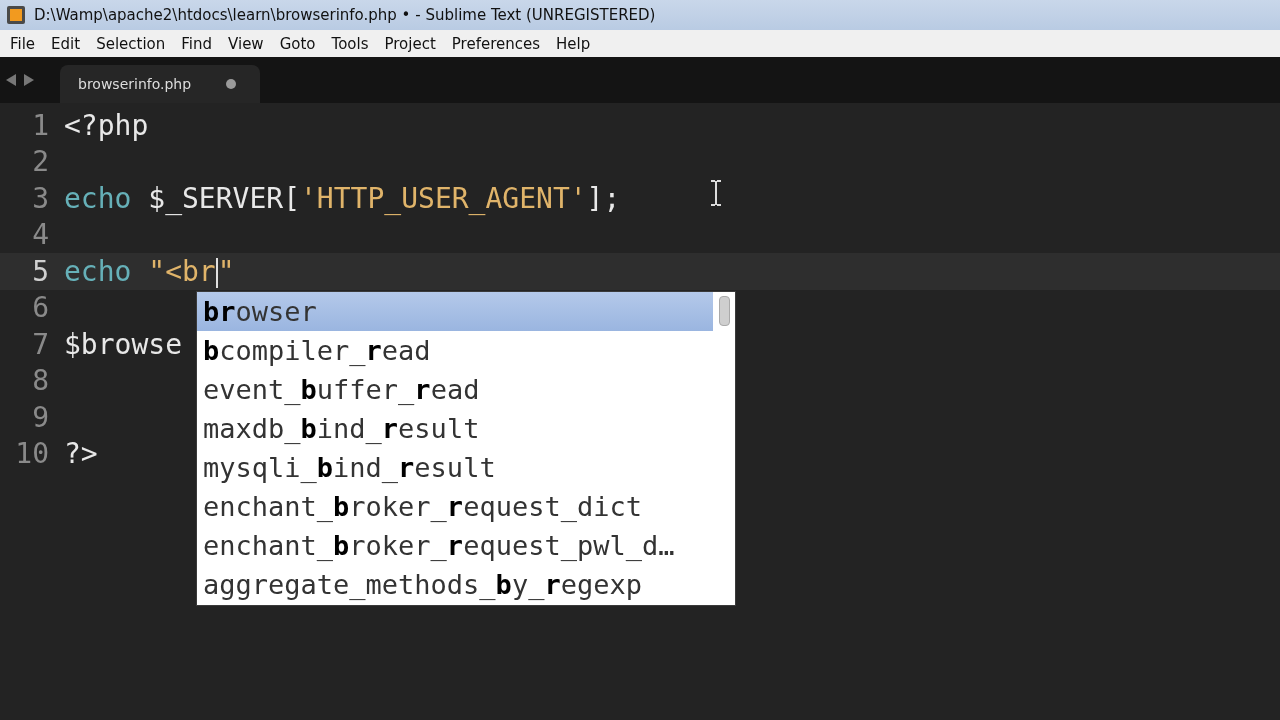 The height and width of the screenshot is (720, 1280). What do you see at coordinates (724, 311) in the screenshot?
I see `scrollbar-thumb` at bounding box center [724, 311].